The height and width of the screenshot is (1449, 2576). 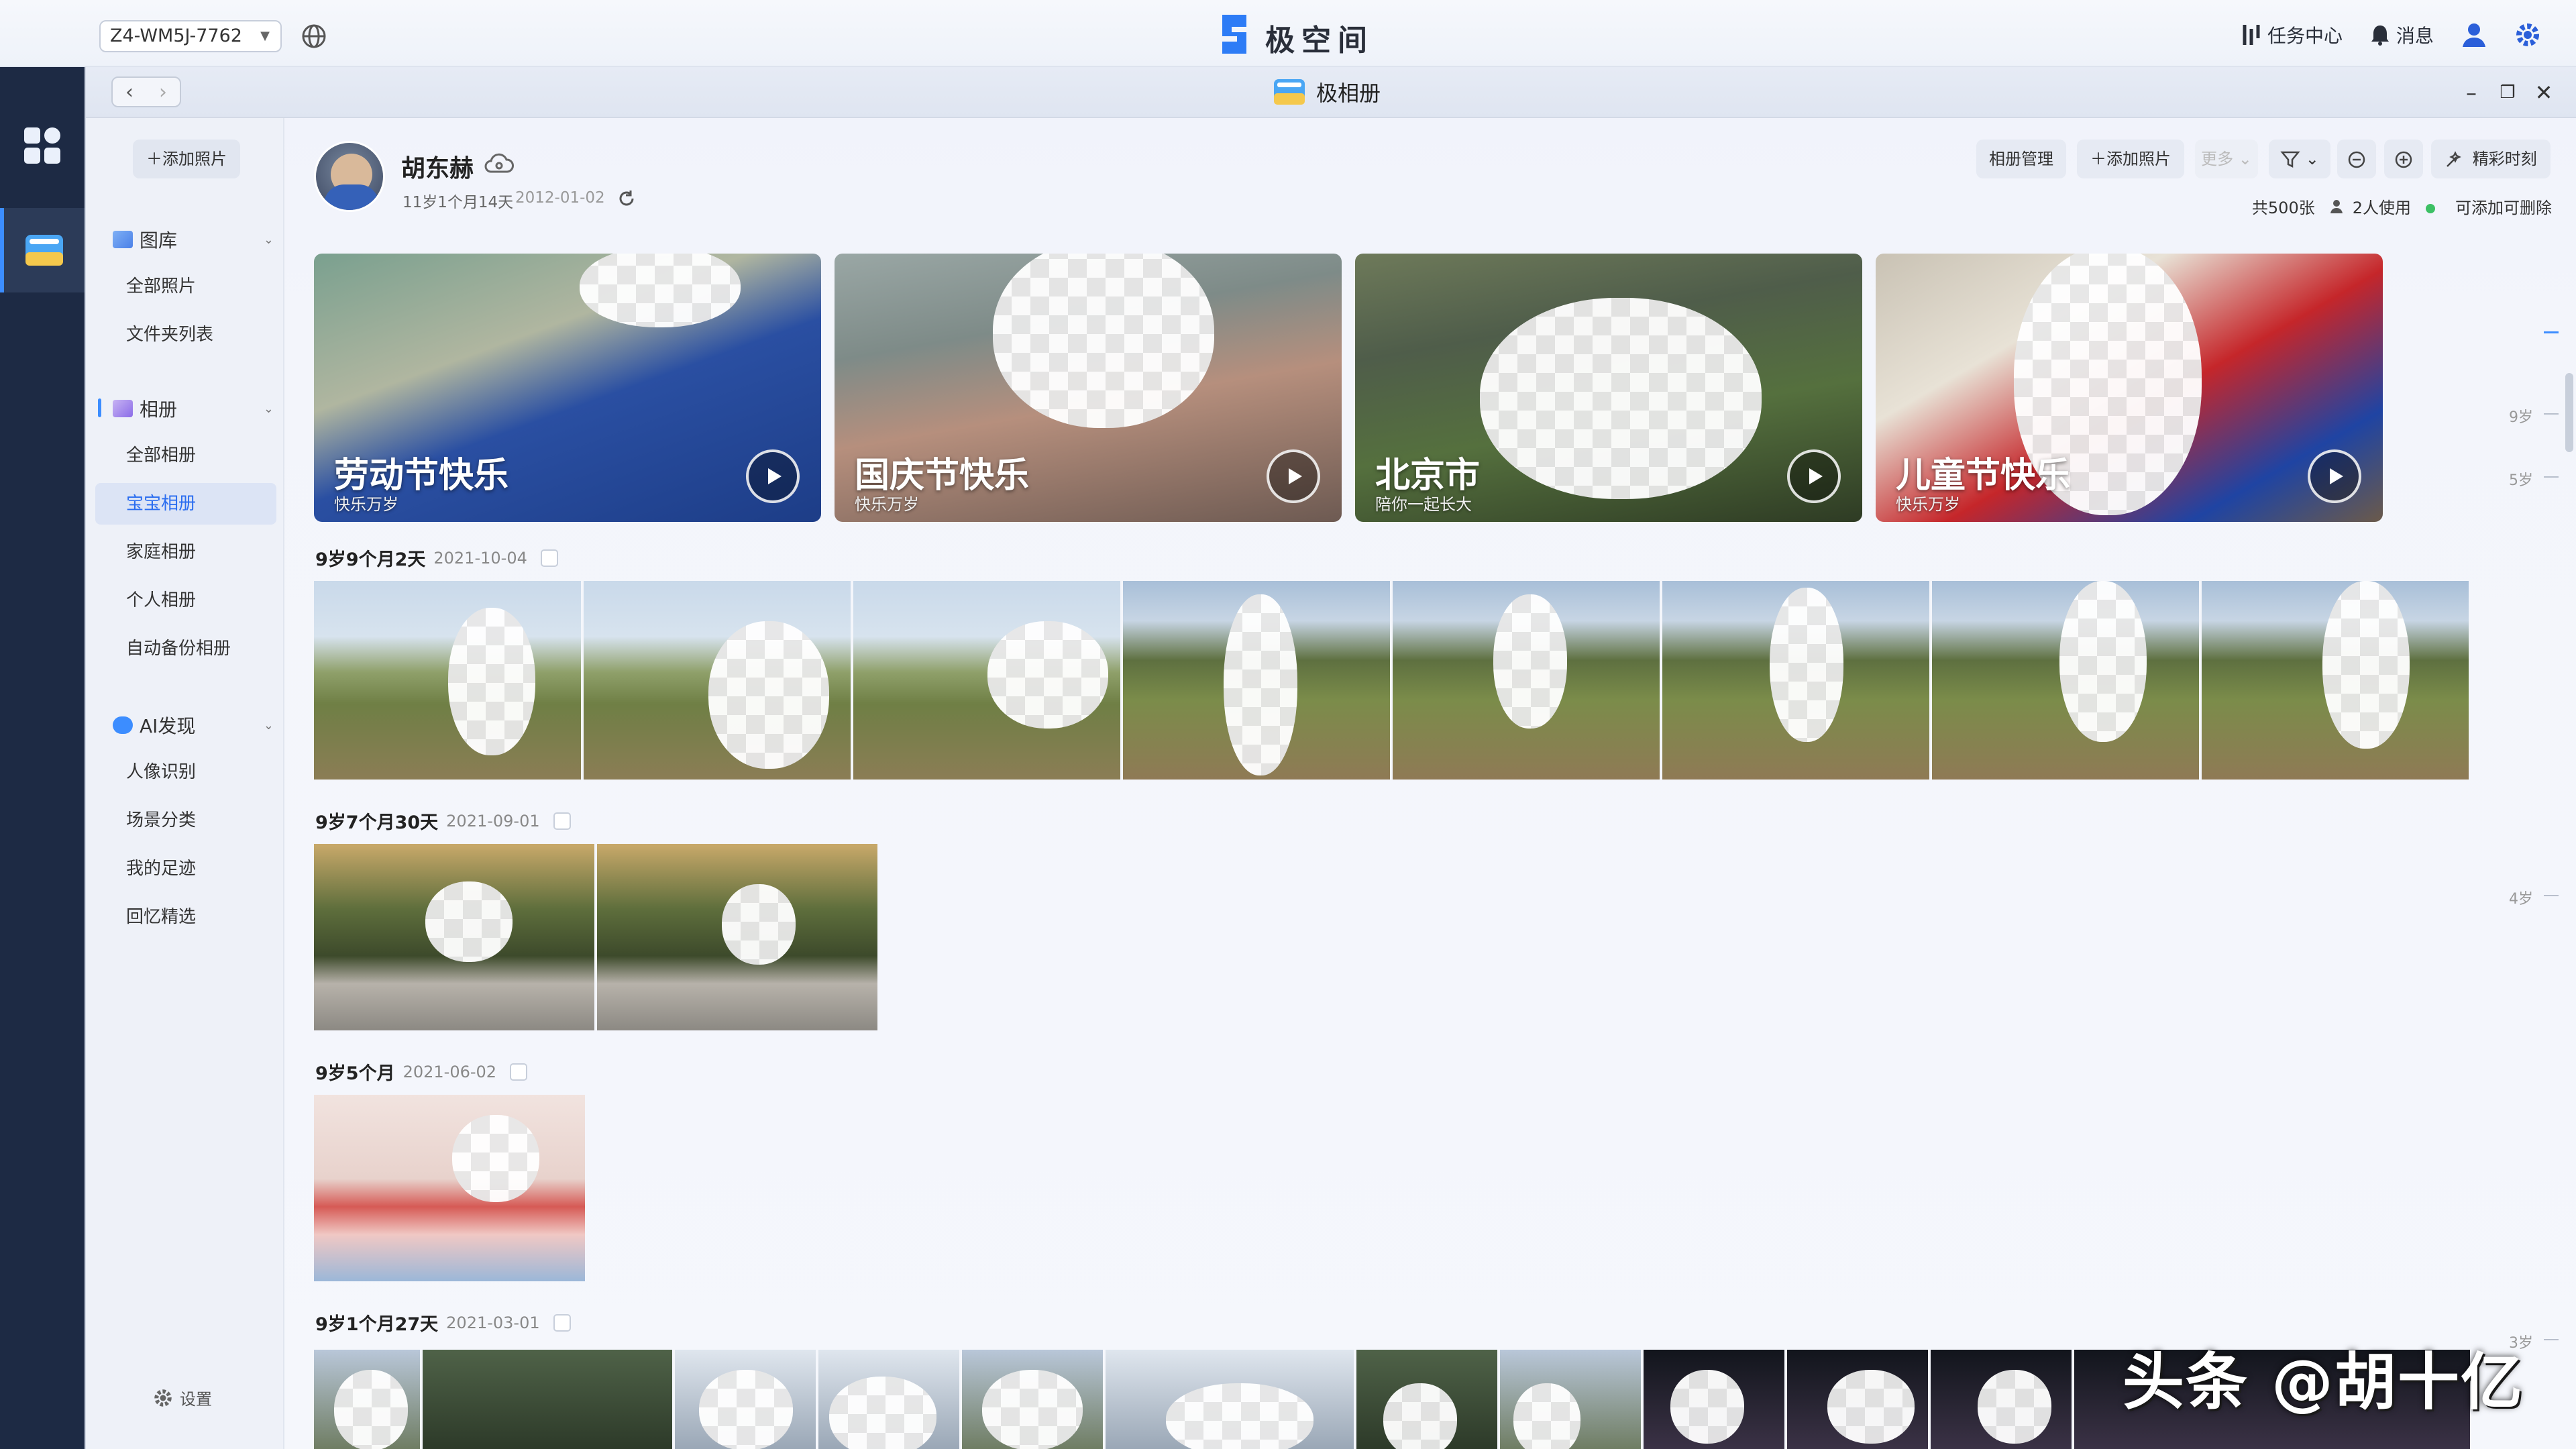 I want to click on back-arrow-icon: ‹, so click(x=129, y=92).